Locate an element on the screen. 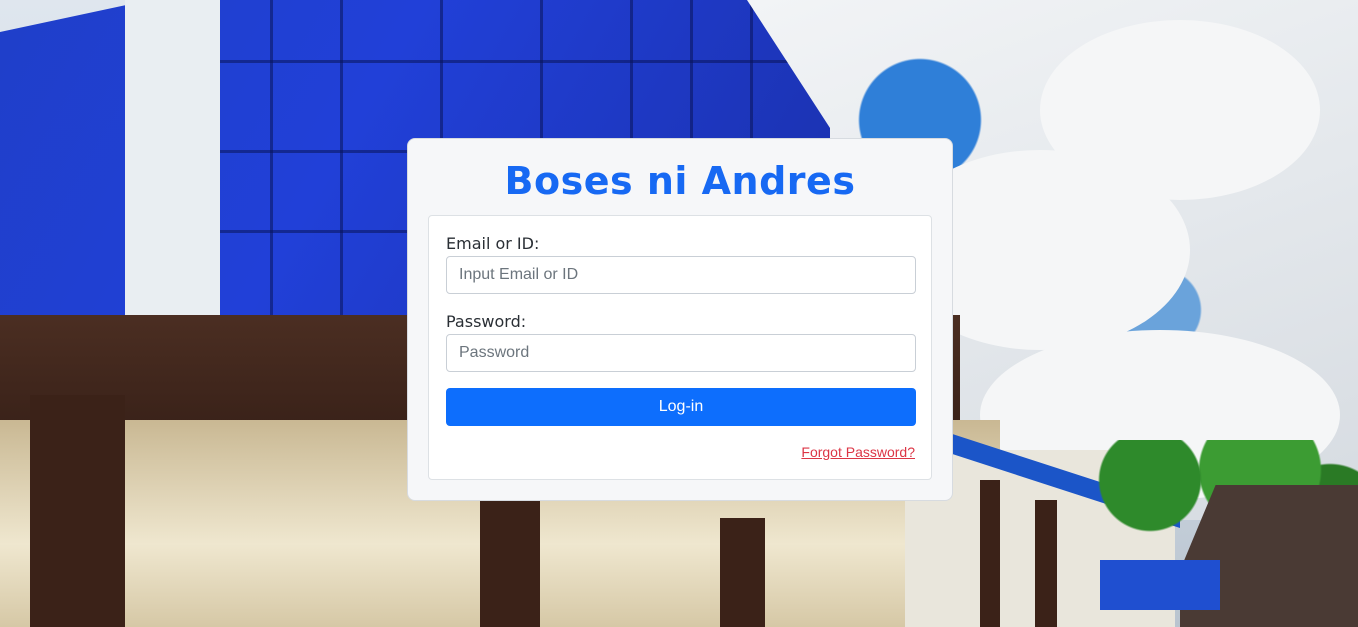 Image resolution: width=1358 pixels, height=627 pixels. password-label: Password: is located at coordinates (486, 321).